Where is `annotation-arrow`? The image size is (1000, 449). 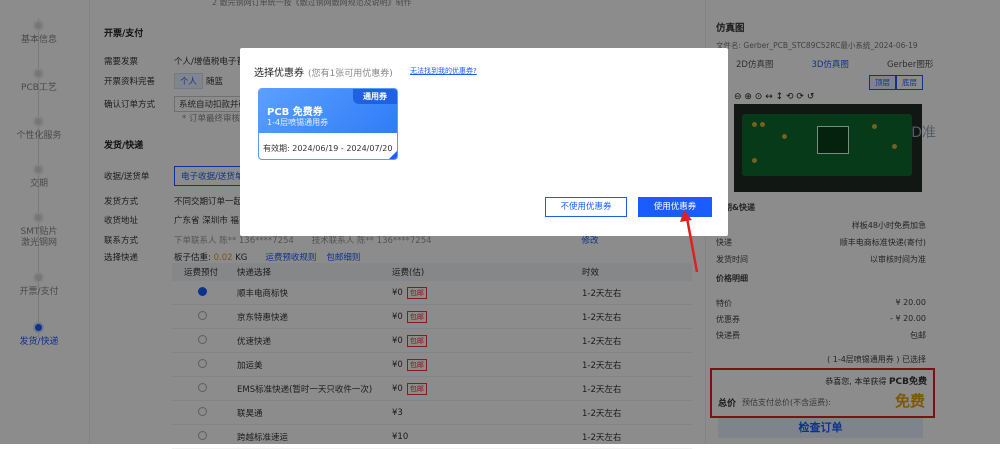
annotation-arrow is located at coordinates (689, 241).